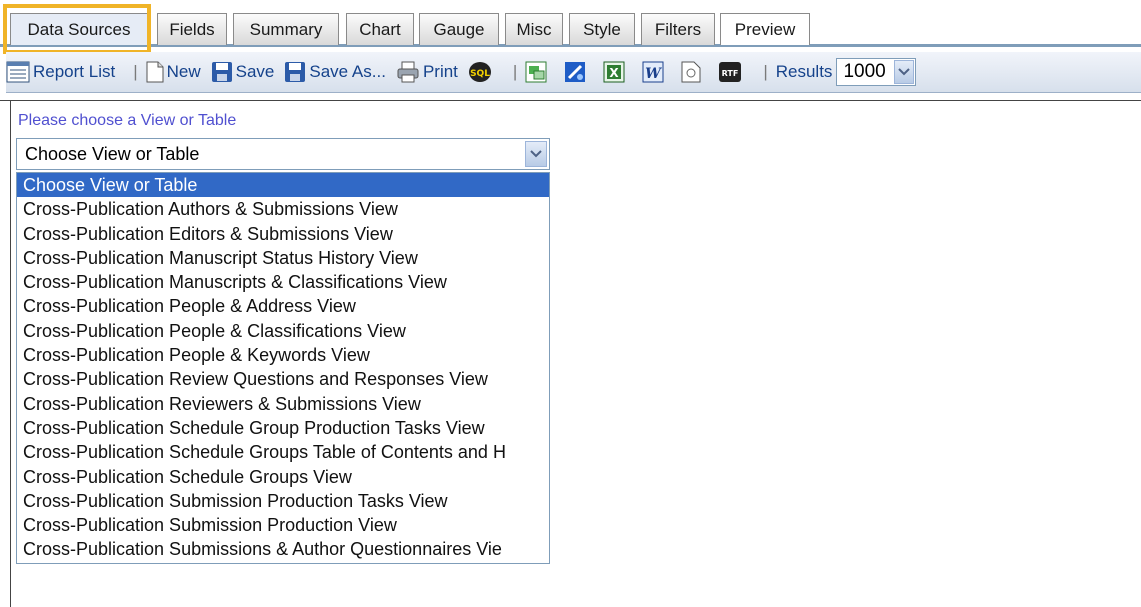  I want to click on save-as-icon, so click(295, 72).